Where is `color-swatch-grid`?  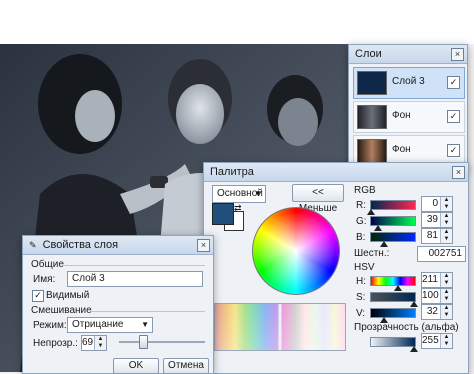
color-swatch-grid is located at coordinates (280, 327).